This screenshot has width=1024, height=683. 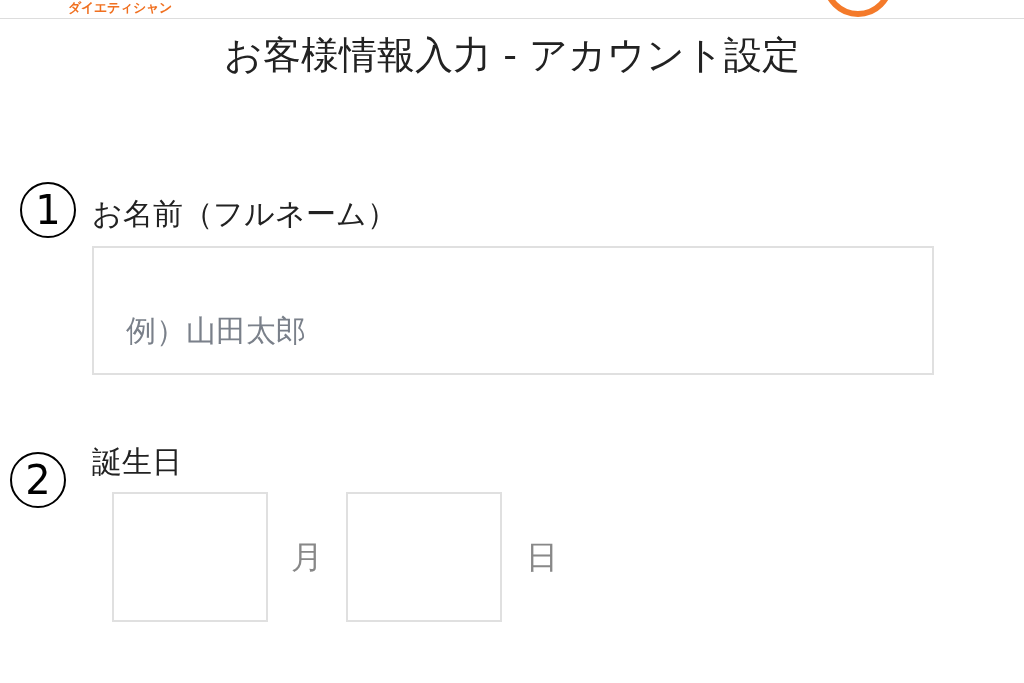 What do you see at coordinates (307, 557) in the screenshot?
I see `month-unit: 月` at bounding box center [307, 557].